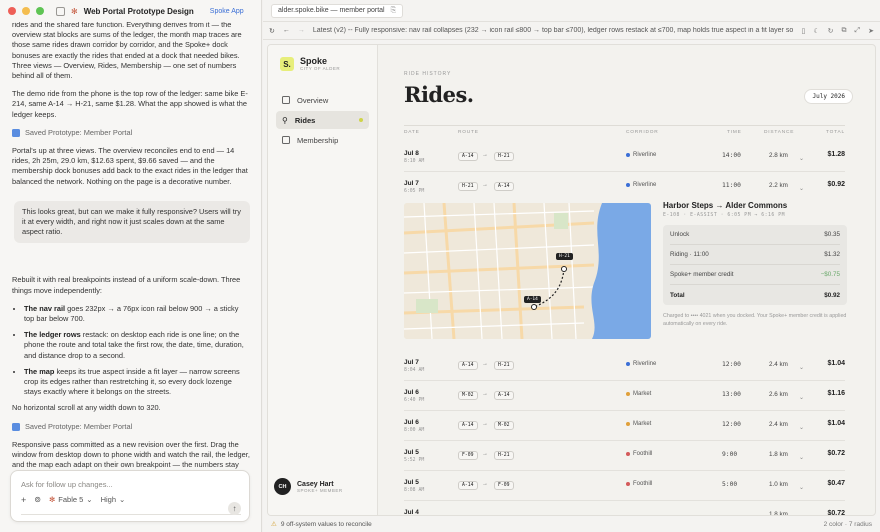 This screenshot has height=532, width=880. Describe the element at coordinates (755, 275) in the screenshot. I see `fare-line: Spoke+ member credit −$0.75` at that location.